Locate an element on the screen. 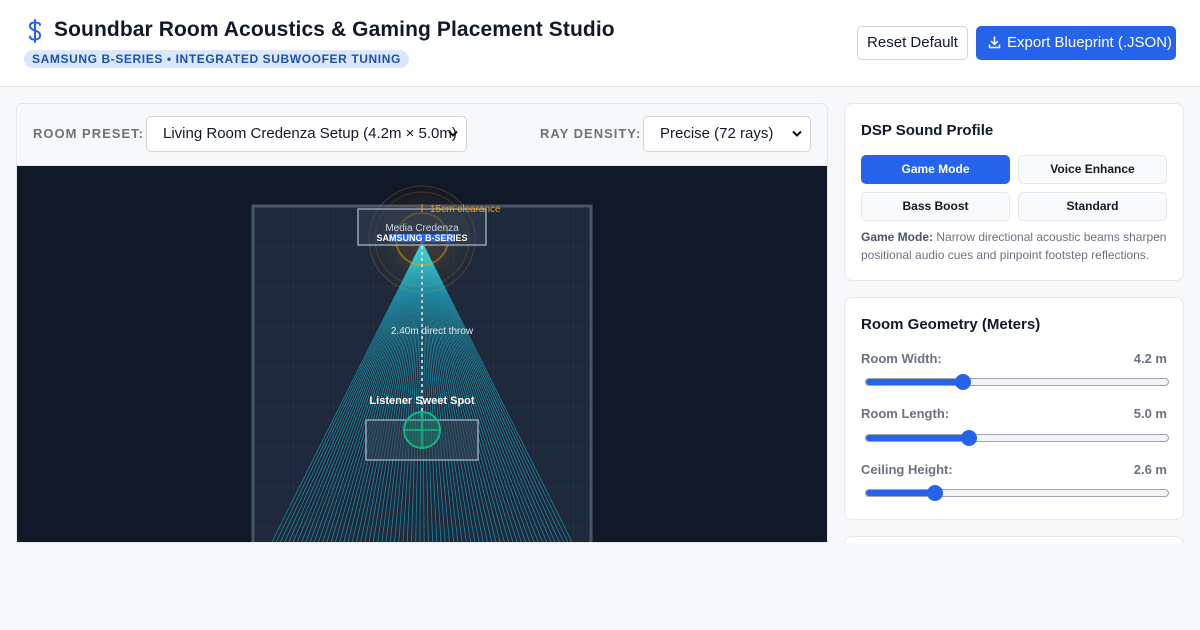  mode-button-standard: Standard is located at coordinates (1092, 206).